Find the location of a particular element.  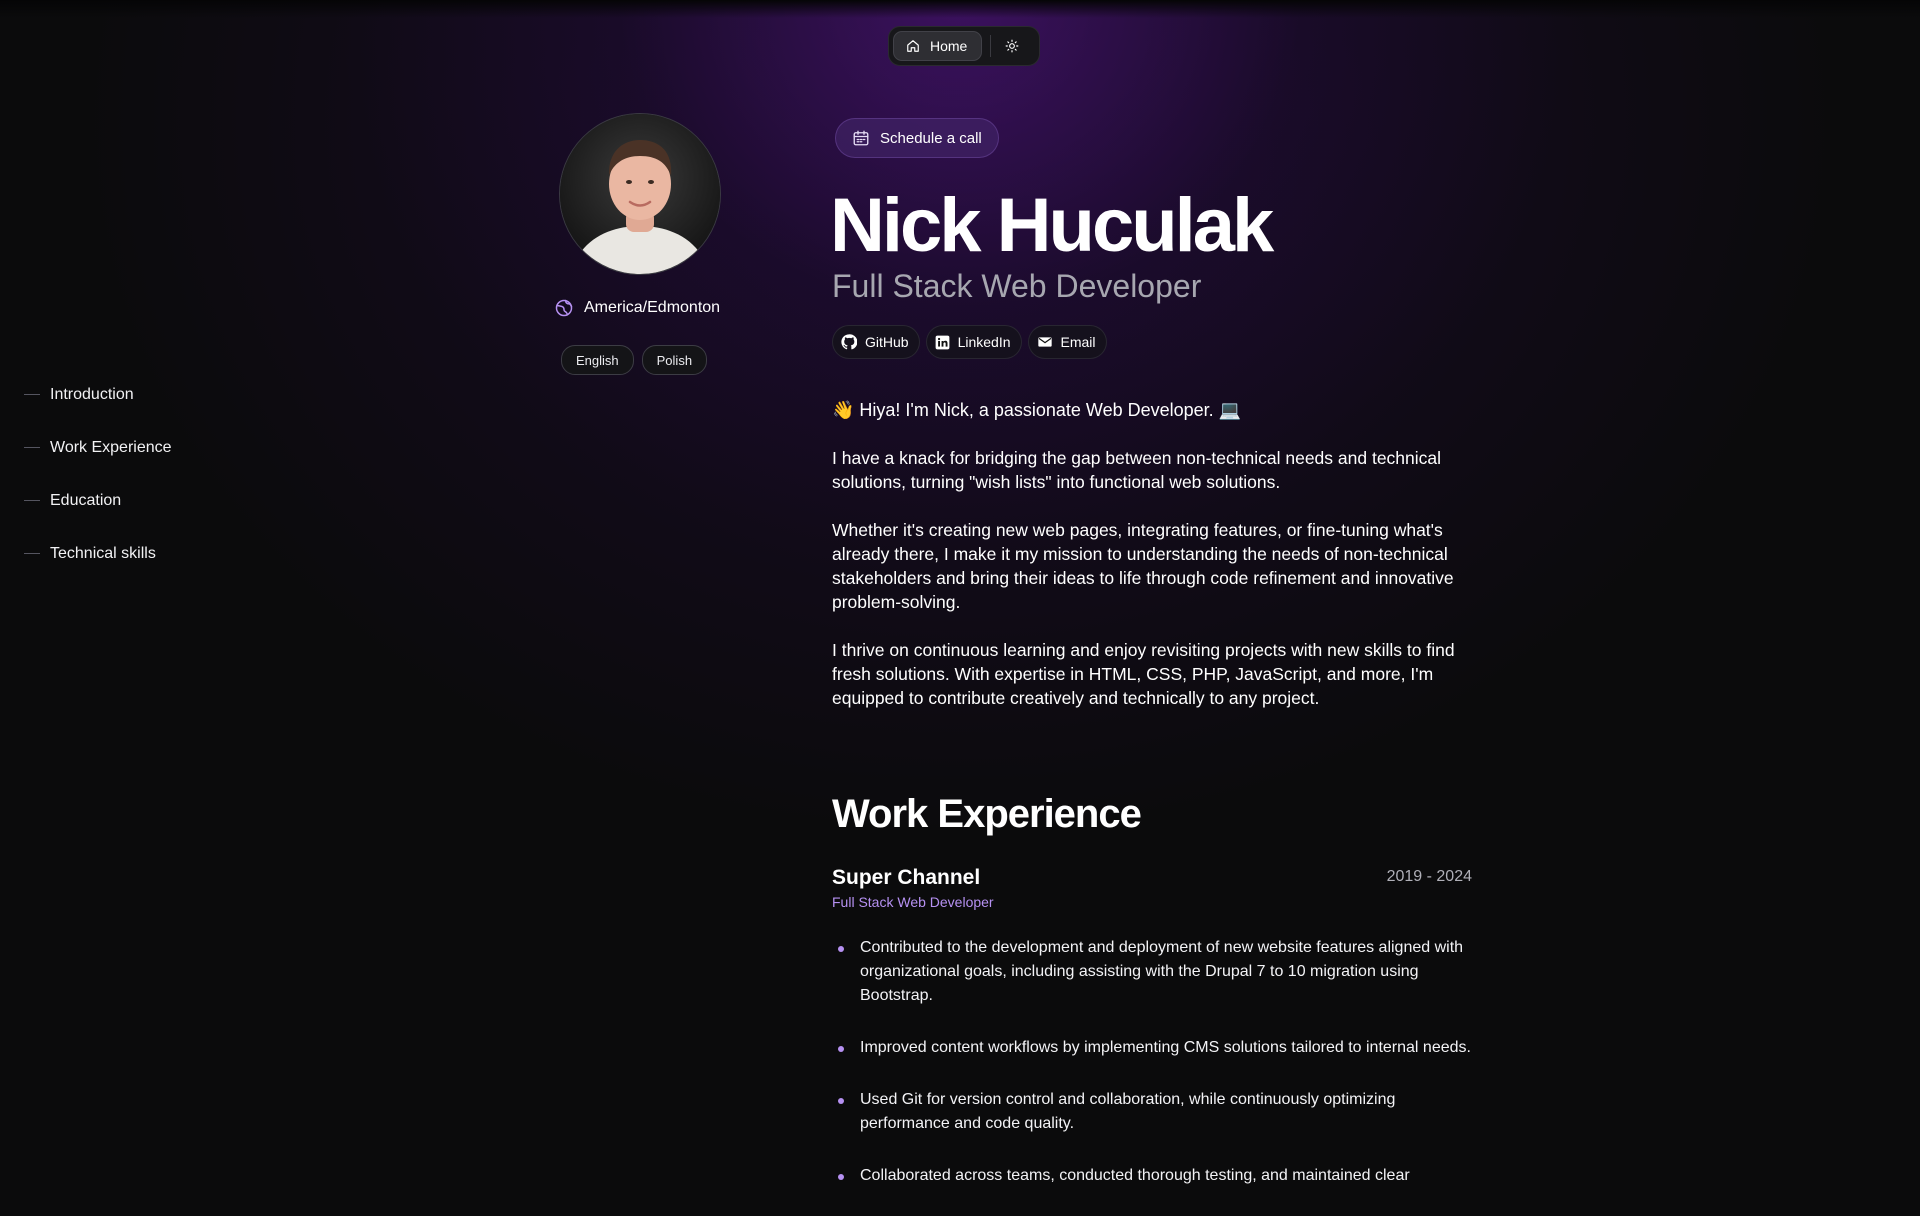

toc-item-education: Education is located at coordinates (98, 500).